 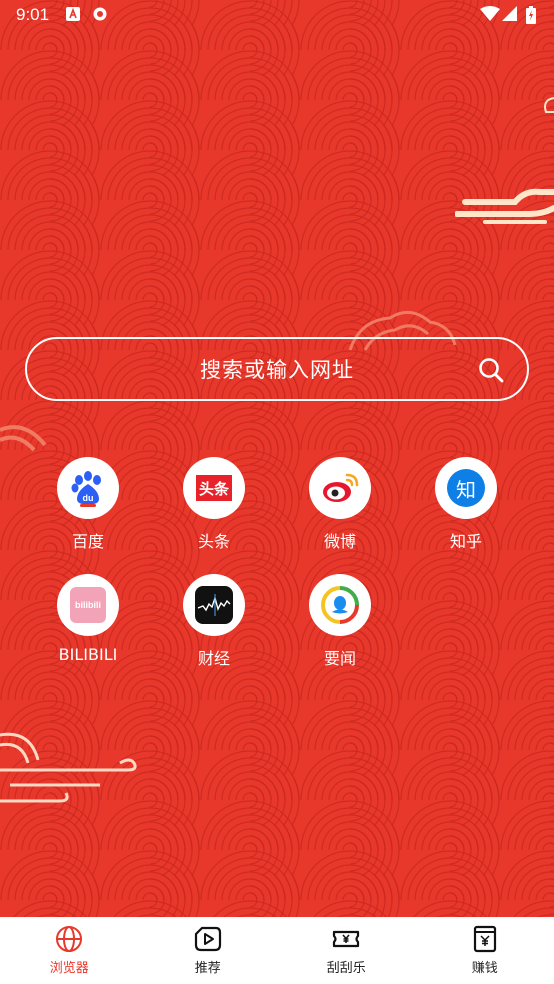 I want to click on nav-label: 推荐, so click(x=207, y=968).